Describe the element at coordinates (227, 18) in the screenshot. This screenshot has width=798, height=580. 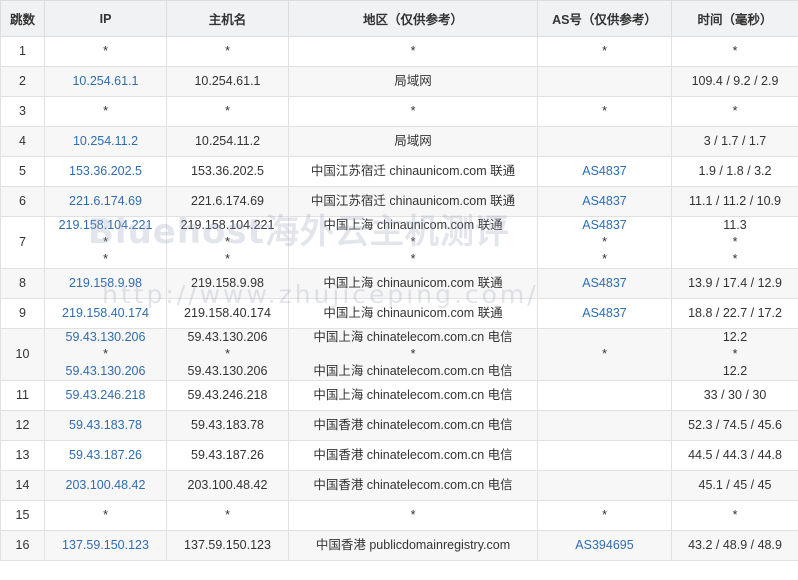
I see `header-hostname: 主机名` at that location.